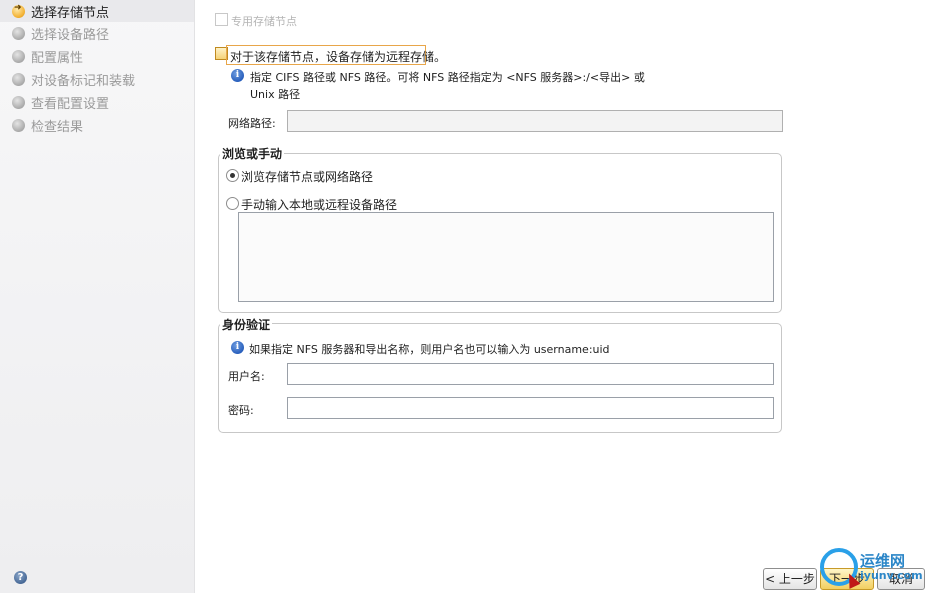  Describe the element at coordinates (790, 579) in the screenshot. I see `back-button: < 上一步` at that location.